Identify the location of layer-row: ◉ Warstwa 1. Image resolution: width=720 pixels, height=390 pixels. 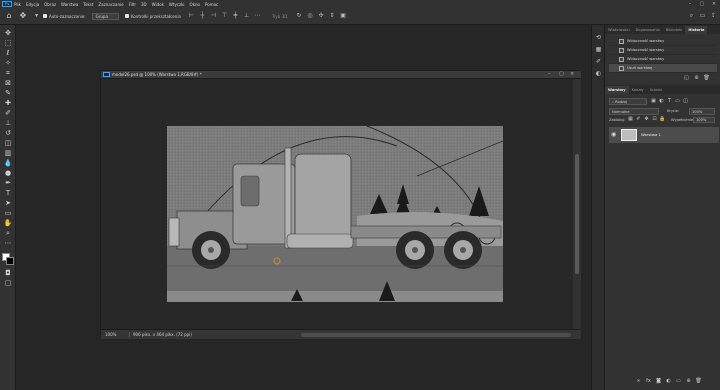
(664, 135).